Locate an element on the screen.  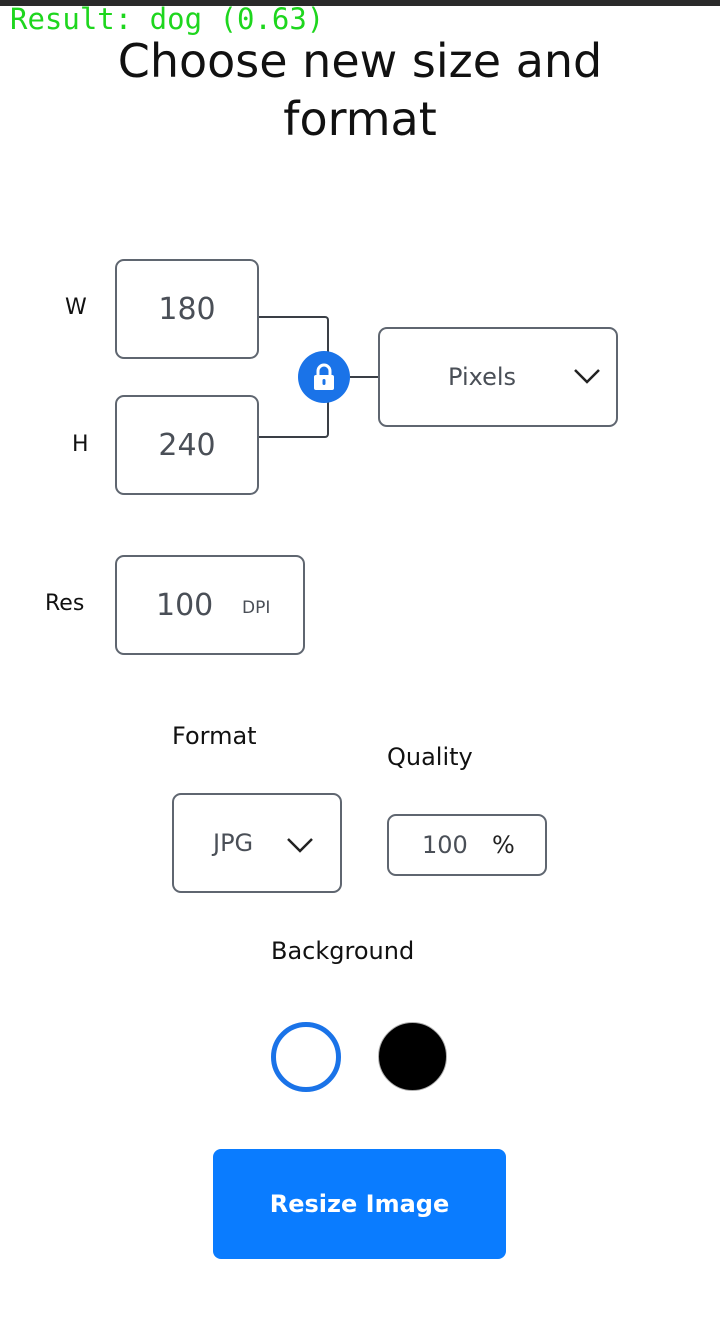
resolution-input: 100 DPI is located at coordinates (210, 605).